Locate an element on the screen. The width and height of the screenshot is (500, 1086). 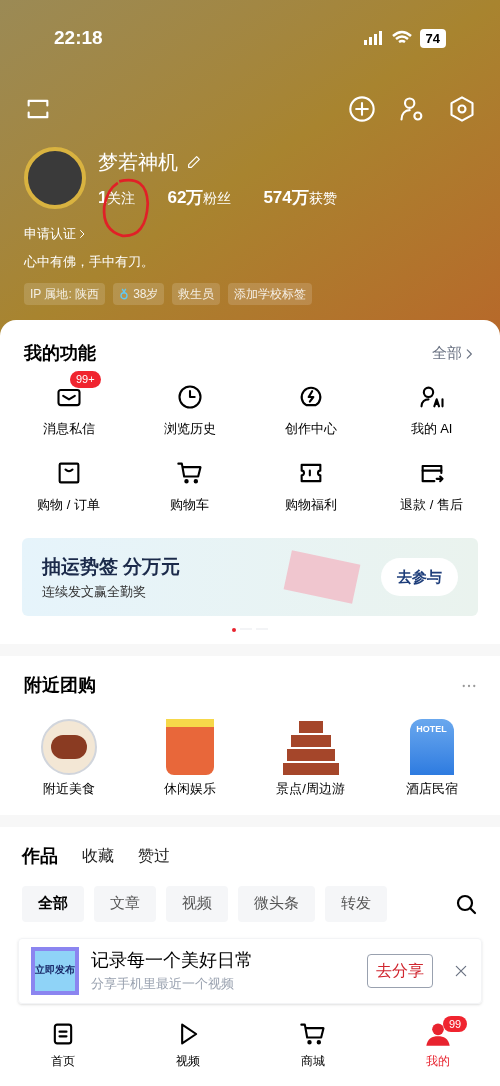
battery-indicator: 74 is located at coordinates (432, 38).